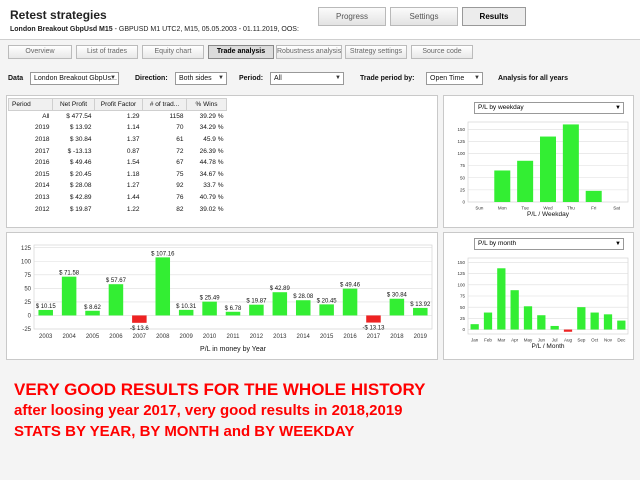 This screenshot has width=640, height=480. I want to click on subtab-overview: Overview, so click(40, 52).